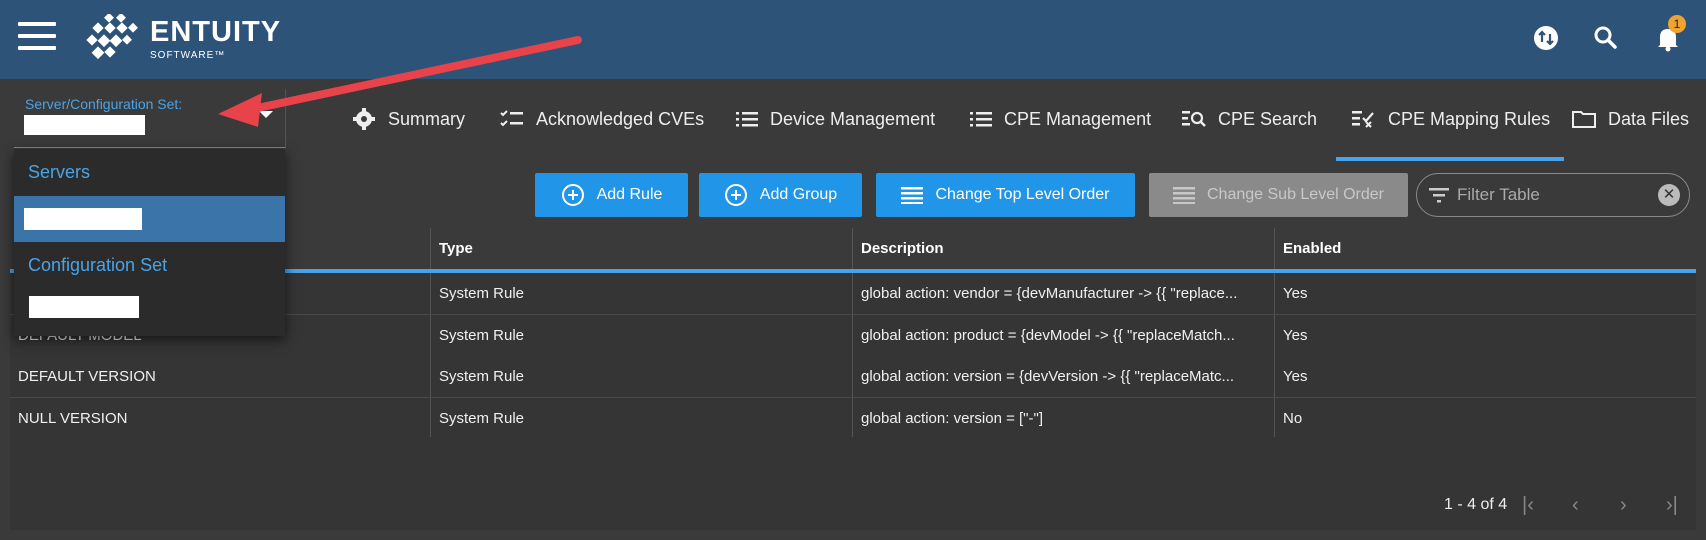 The height and width of the screenshot is (540, 1706). Describe the element at coordinates (642, 248) in the screenshot. I see `column-header-type: Type` at that location.